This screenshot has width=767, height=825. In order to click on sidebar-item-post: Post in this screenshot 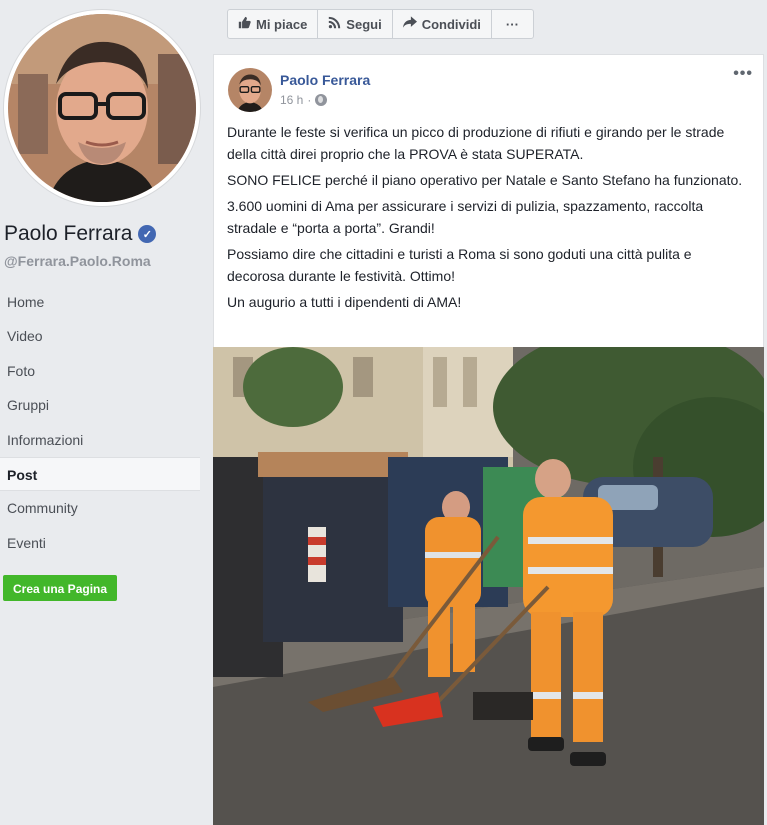, I will do `click(100, 474)`.